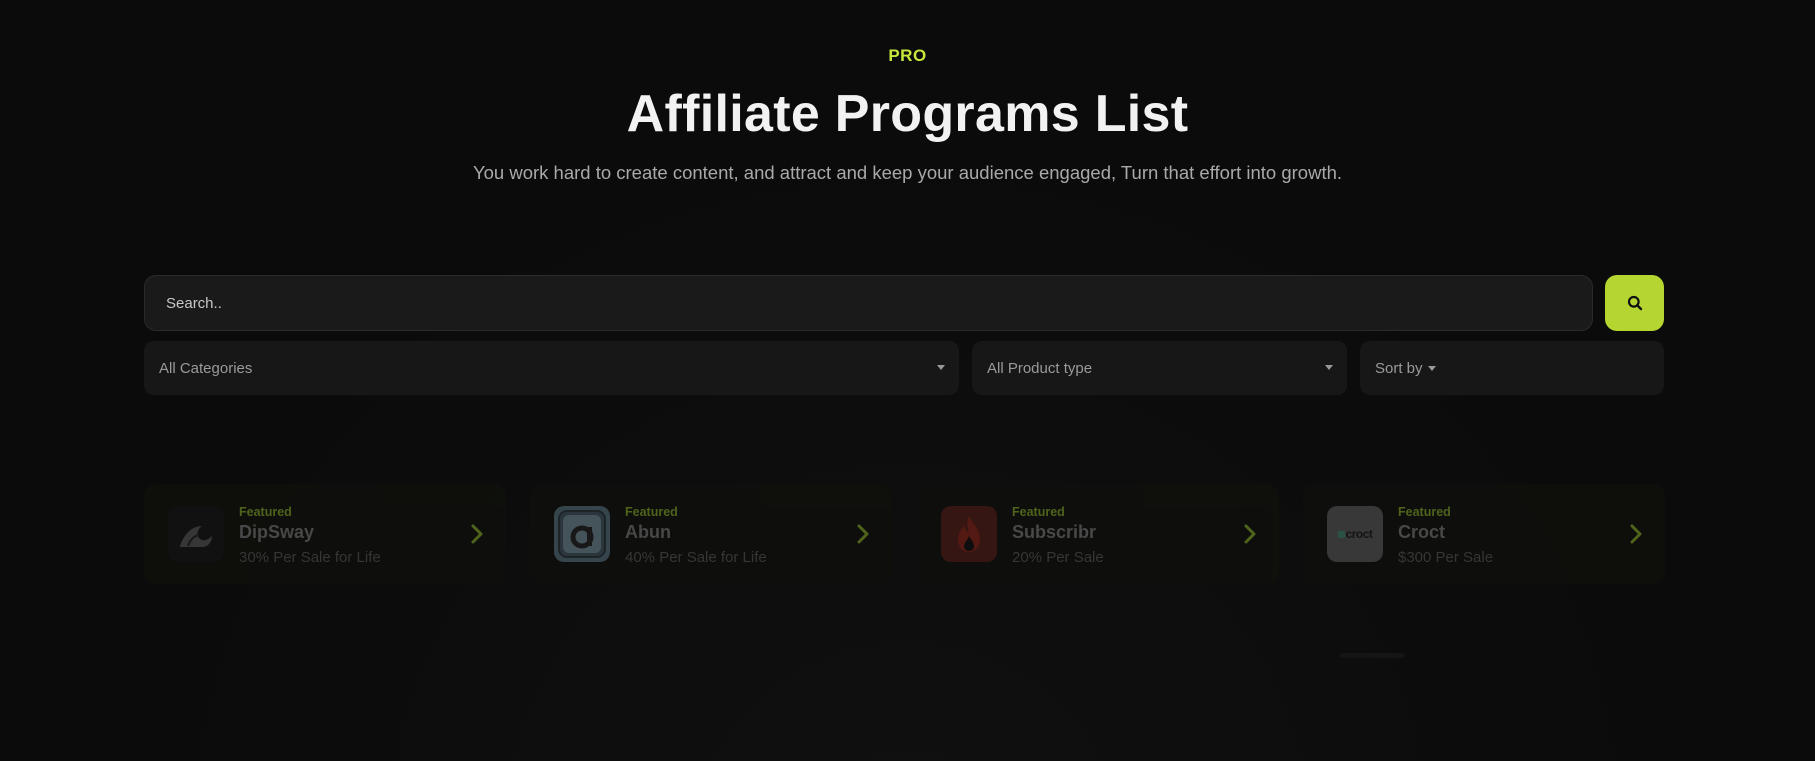 This screenshot has width=1815, height=761. I want to click on program-commission: 20% Per Sale, so click(1058, 557).